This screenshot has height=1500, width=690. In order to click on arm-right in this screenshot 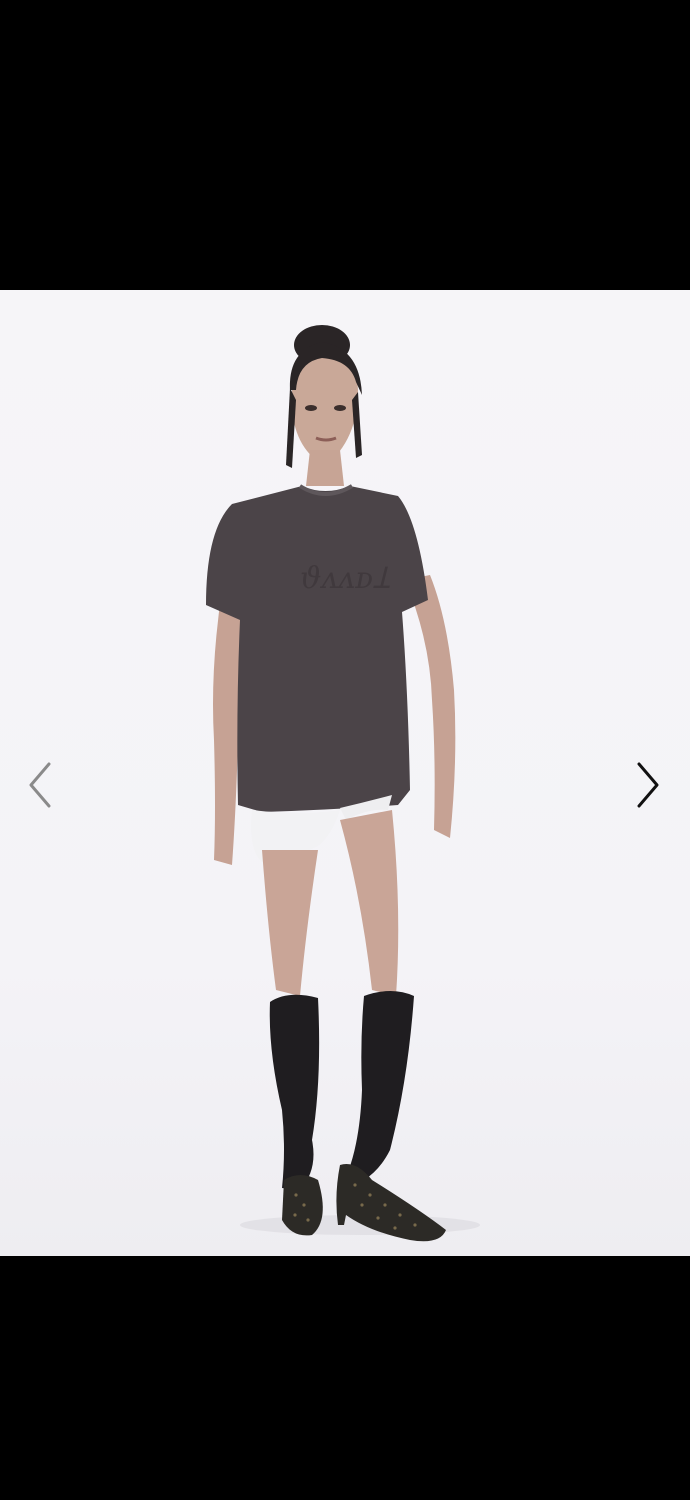, I will do `click(430, 706)`.